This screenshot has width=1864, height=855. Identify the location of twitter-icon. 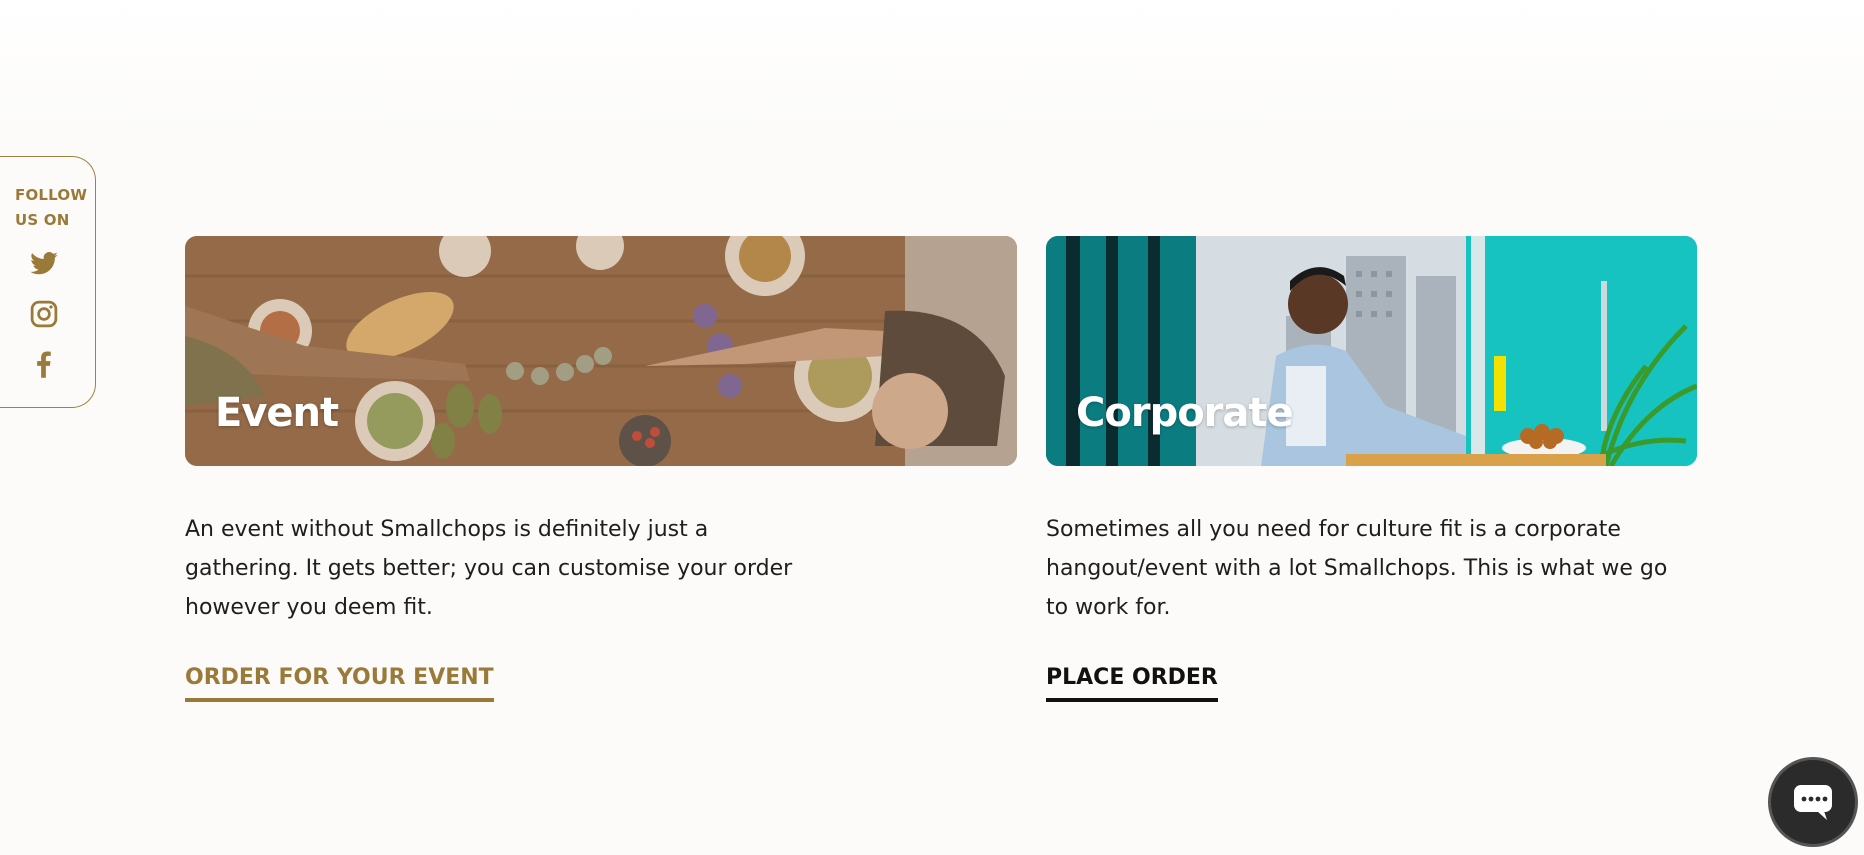
(44, 264).